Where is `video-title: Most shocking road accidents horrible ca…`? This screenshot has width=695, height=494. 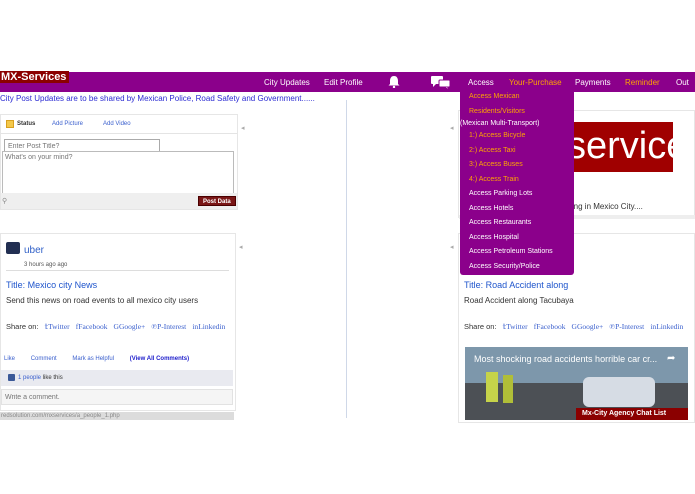
video-title: Most shocking road accidents horrible ca… is located at coordinates (565, 359).